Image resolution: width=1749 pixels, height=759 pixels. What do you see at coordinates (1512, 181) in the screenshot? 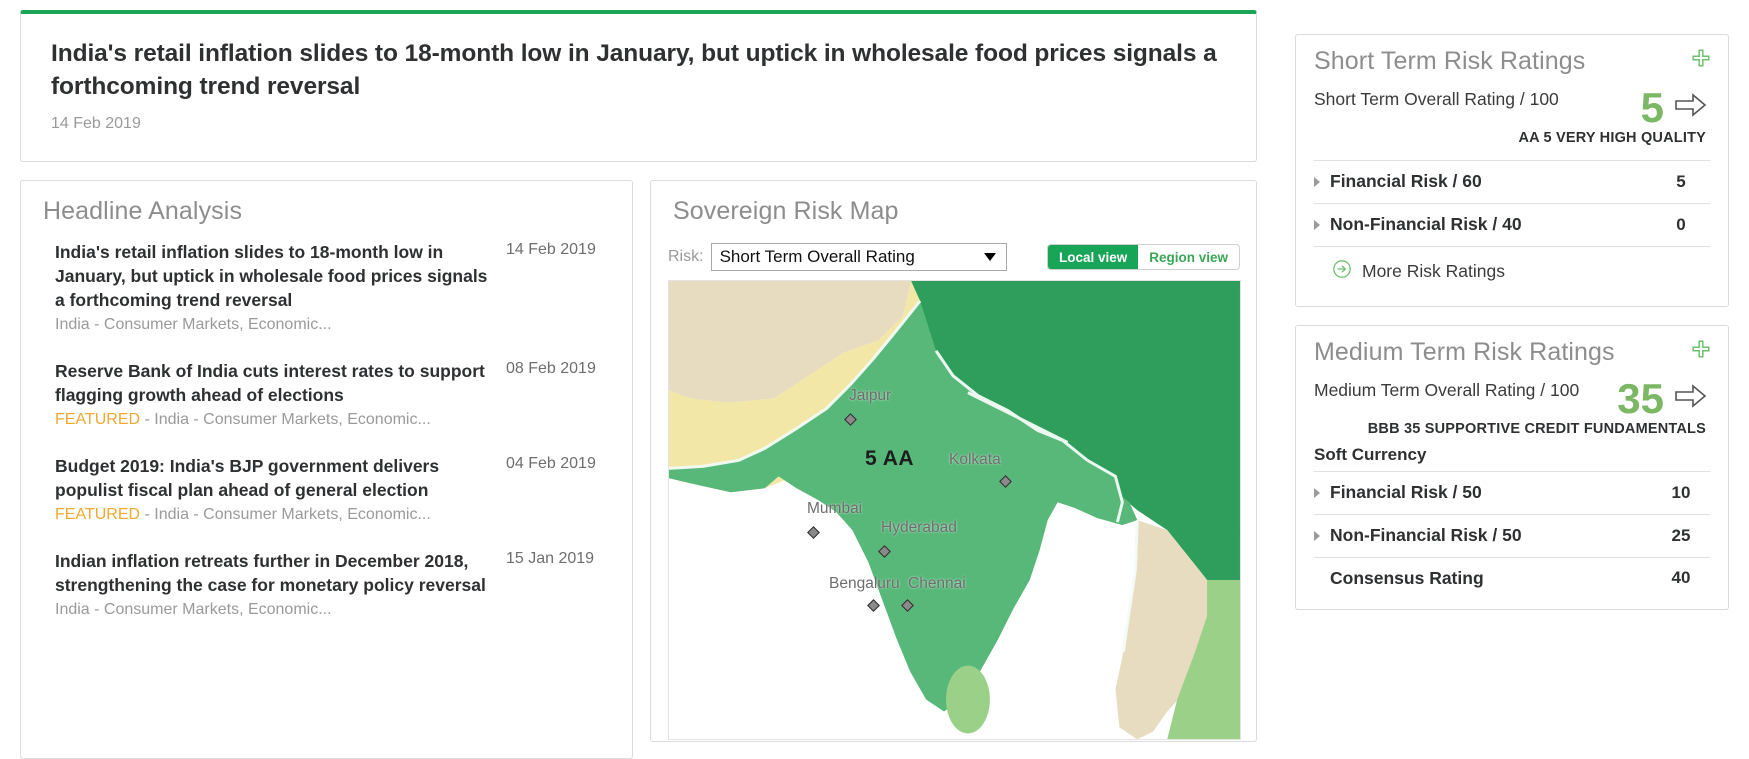
I see `short-term-financial-risk-row: Financial Risk / 60 5` at bounding box center [1512, 181].